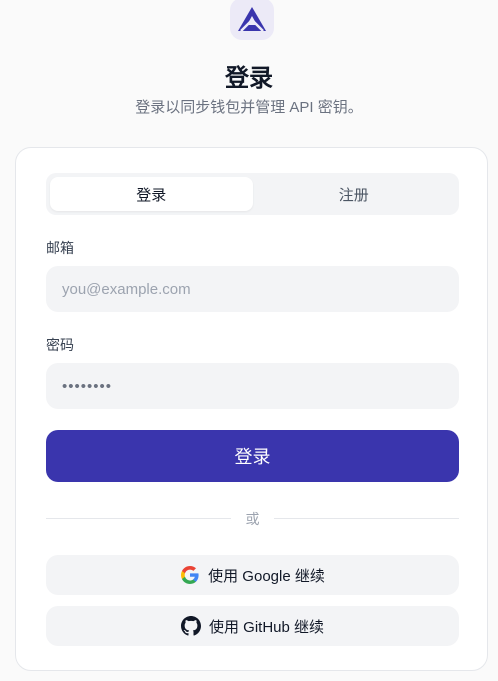  Describe the element at coordinates (190, 575) in the screenshot. I see `google-icon` at that location.